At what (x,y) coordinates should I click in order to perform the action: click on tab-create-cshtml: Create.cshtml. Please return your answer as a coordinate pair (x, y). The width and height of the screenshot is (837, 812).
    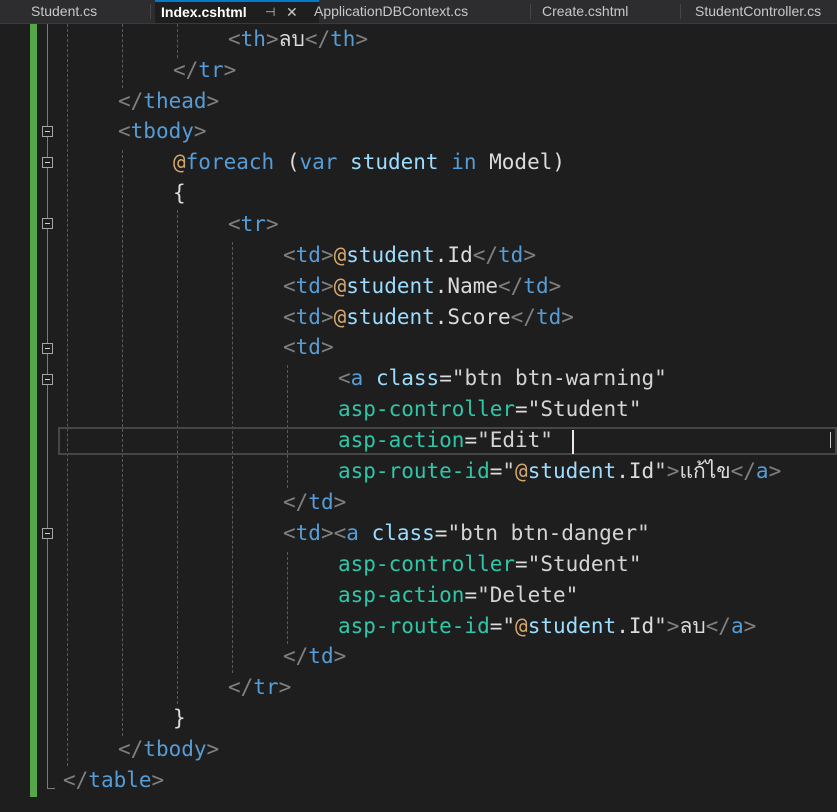
    Looking at the image, I should click on (585, 11).